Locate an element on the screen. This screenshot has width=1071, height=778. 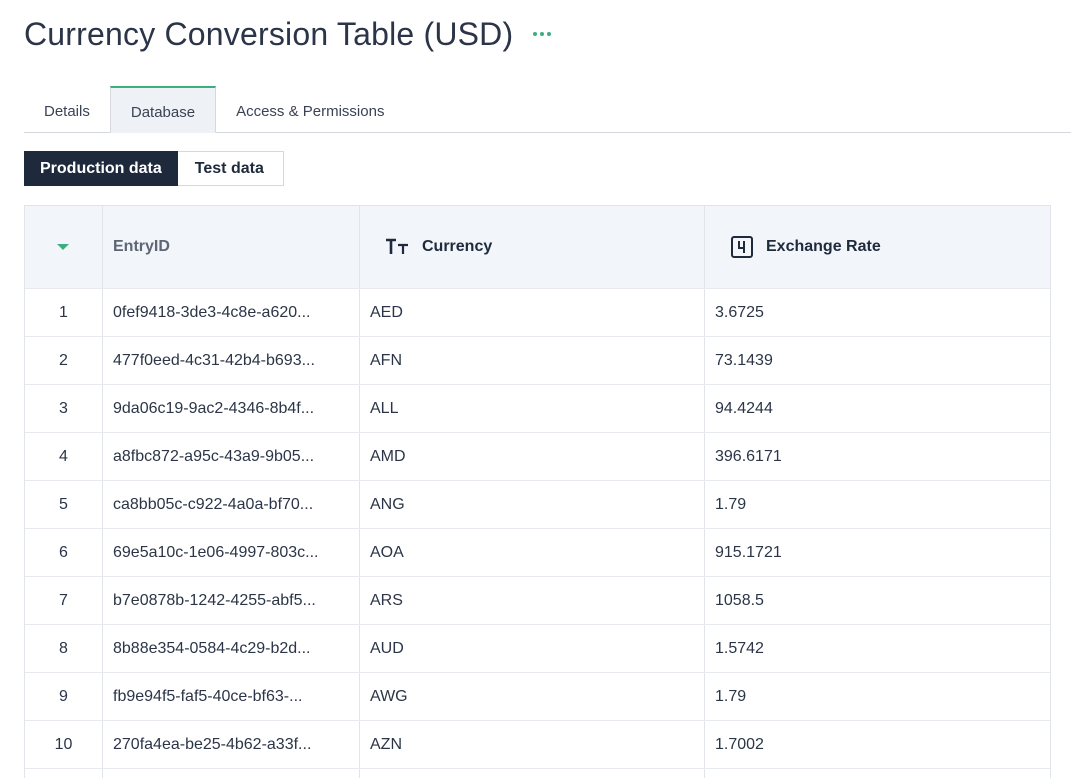
exchange-rate-cell: 1.7002 is located at coordinates (877, 744).